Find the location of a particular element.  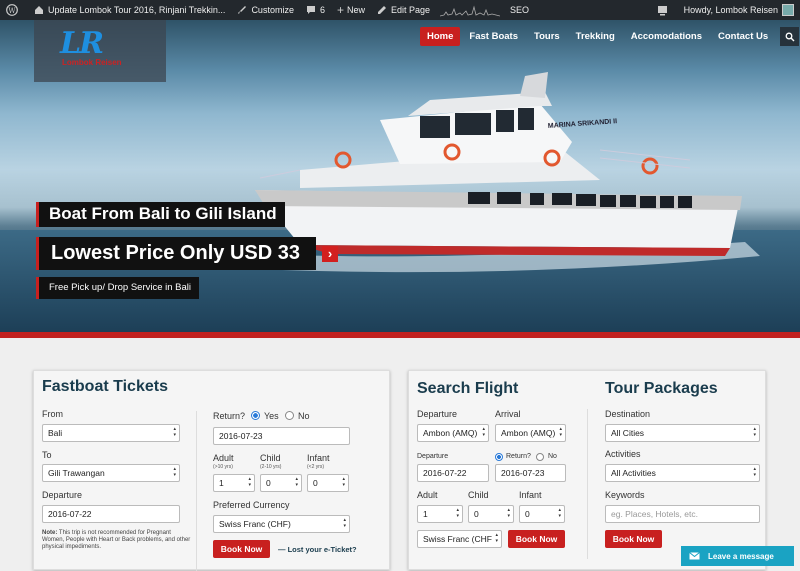

keywords-input: eg. Places, Hotels, etc. is located at coordinates (682, 514).